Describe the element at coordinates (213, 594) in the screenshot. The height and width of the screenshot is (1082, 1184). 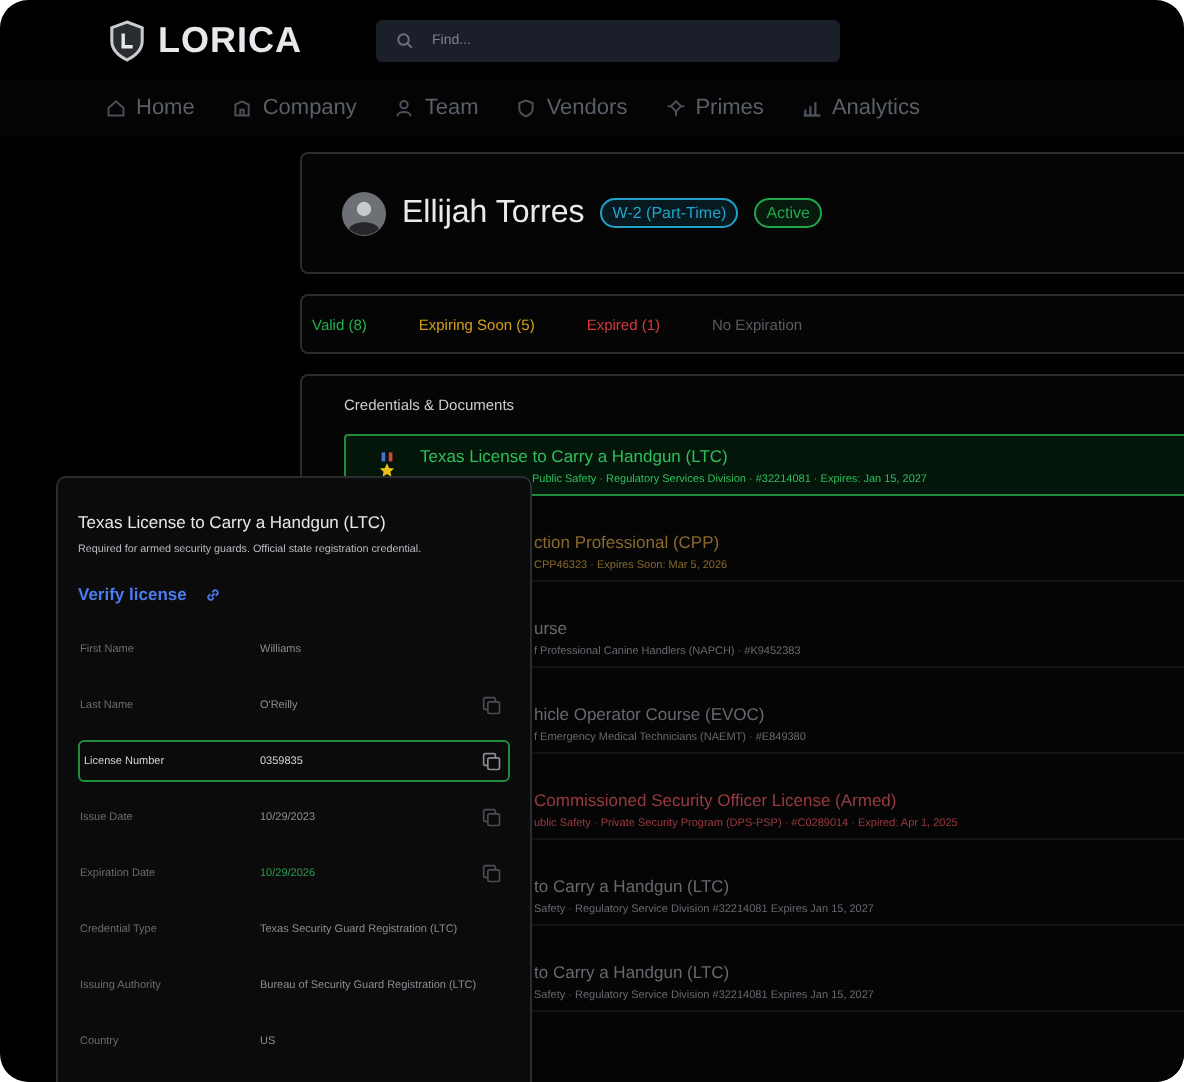
I see `link-icon` at that location.